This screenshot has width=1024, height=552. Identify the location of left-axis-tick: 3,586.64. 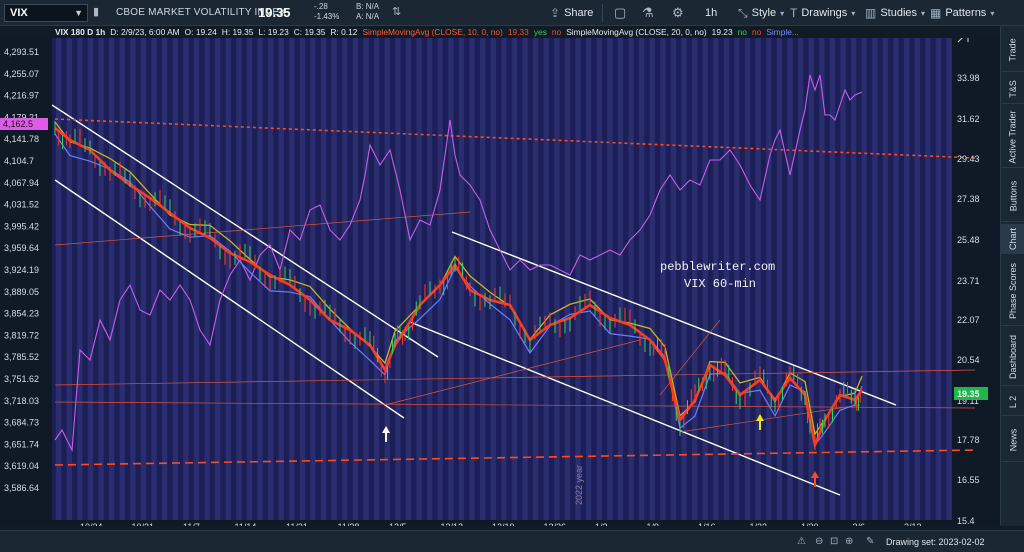
(21, 488).